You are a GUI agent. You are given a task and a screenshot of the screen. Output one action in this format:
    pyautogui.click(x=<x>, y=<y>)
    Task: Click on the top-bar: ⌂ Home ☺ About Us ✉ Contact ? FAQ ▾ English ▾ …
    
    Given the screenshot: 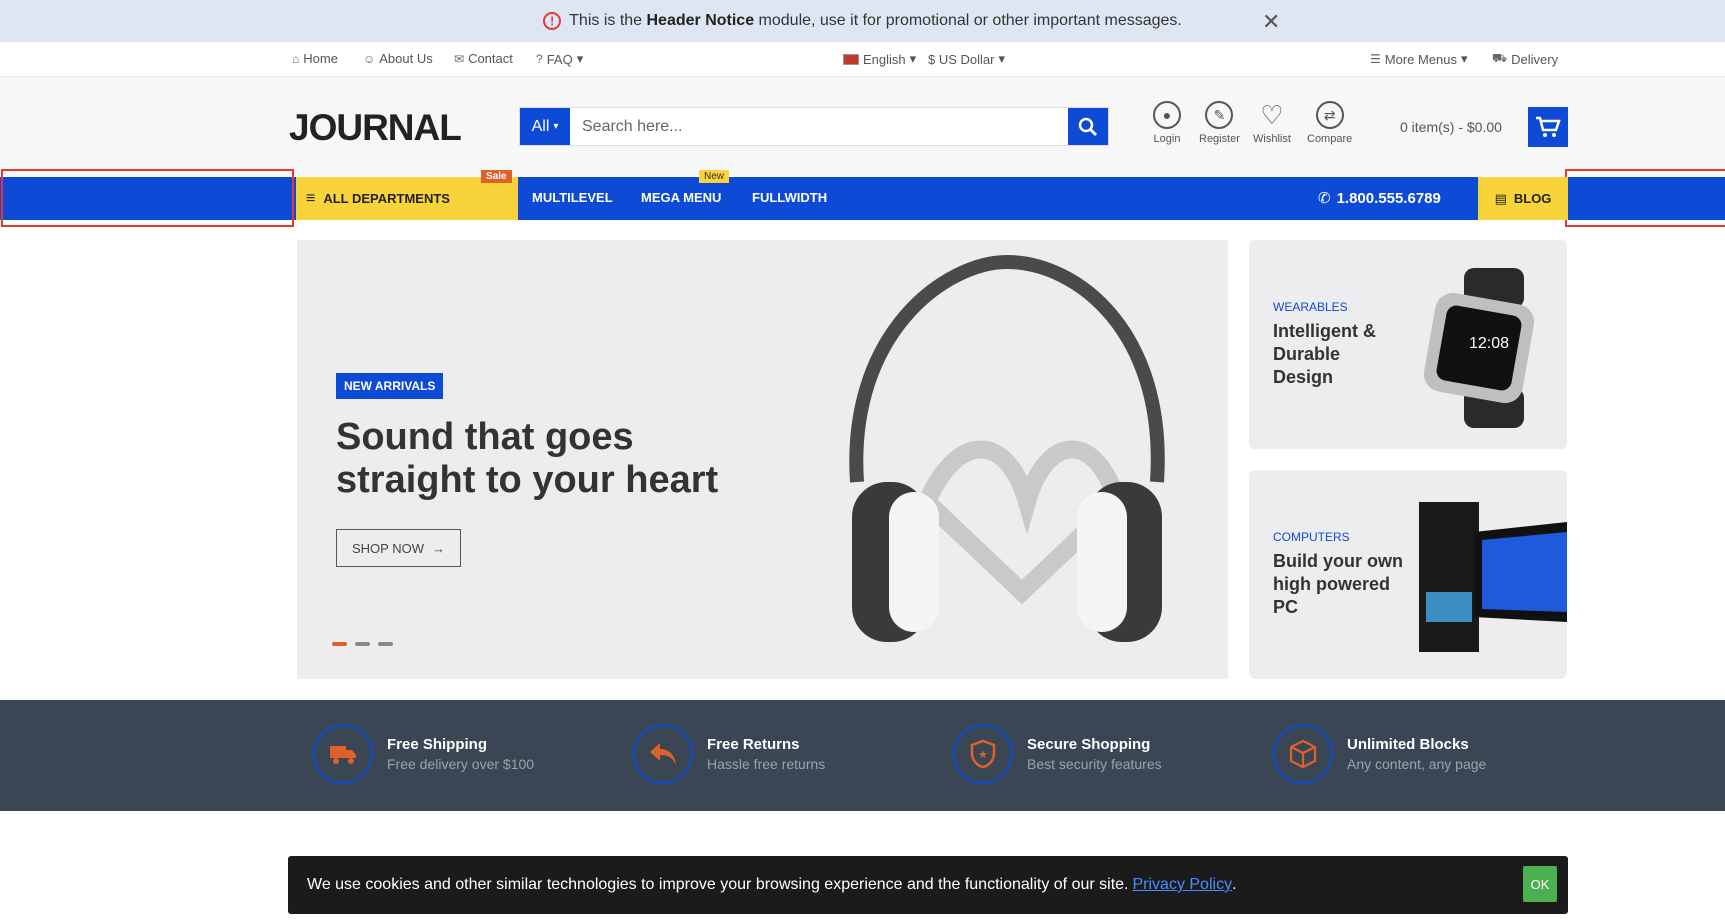 What is the action you would take?
    pyautogui.click(x=862, y=59)
    